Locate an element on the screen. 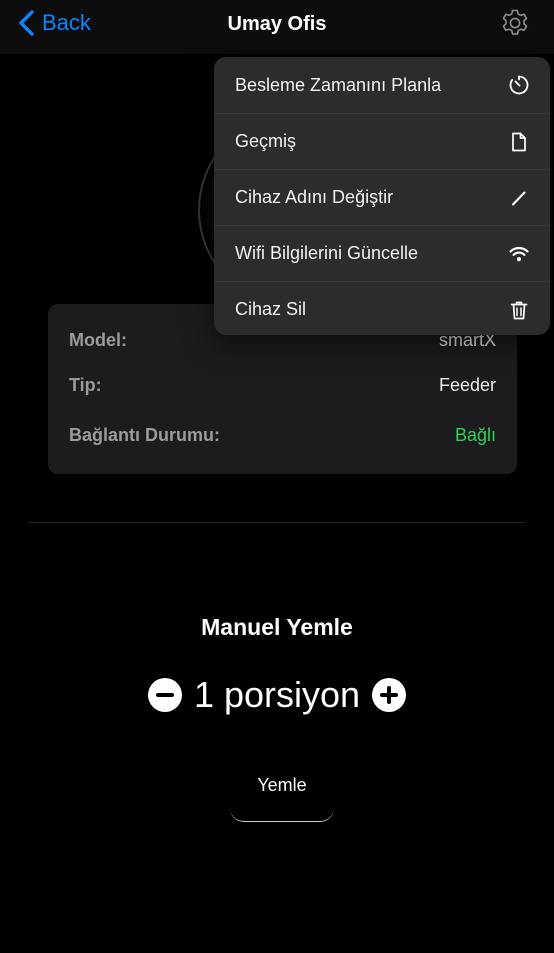  type-row: Tip: Feeder is located at coordinates (282, 385).